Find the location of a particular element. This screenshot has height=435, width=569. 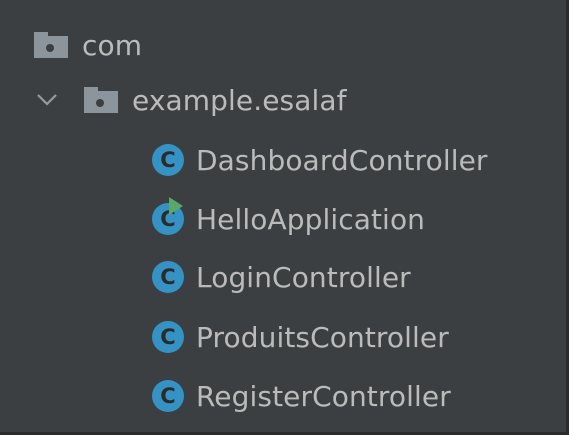

tree-node-class-dashboard-controller: C DashboardController is located at coordinates (320, 160).